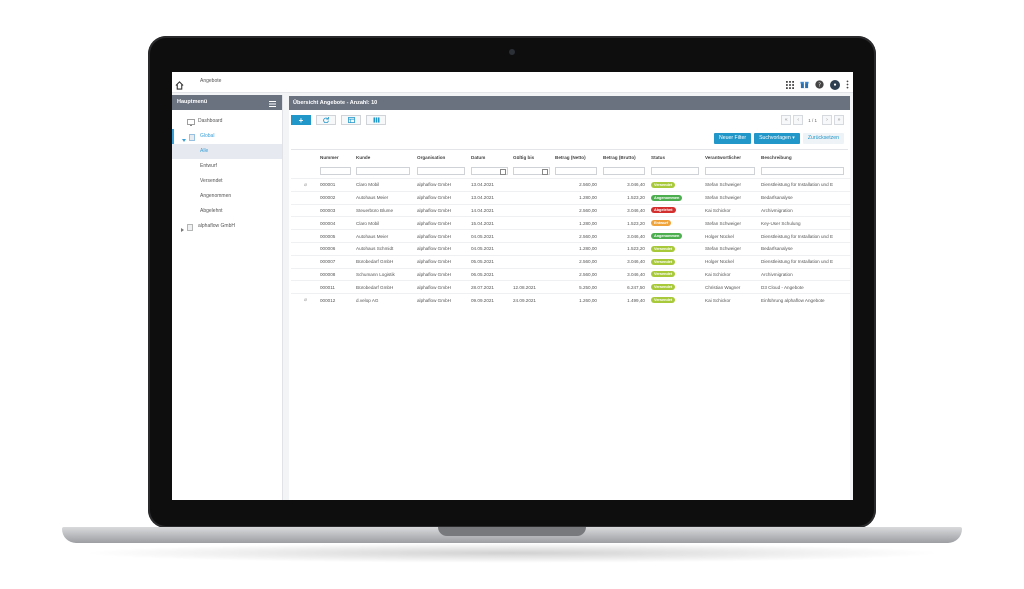  I want to click on sidebar-item-versendet: Versendet, so click(227, 181).